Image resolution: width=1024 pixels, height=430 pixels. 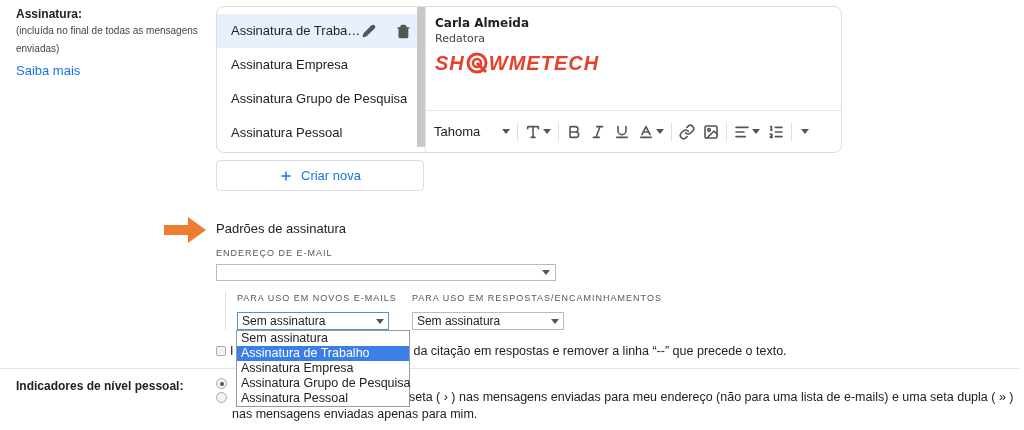 What do you see at coordinates (476, 63) in the screenshot?
I see `target-icon` at bounding box center [476, 63].